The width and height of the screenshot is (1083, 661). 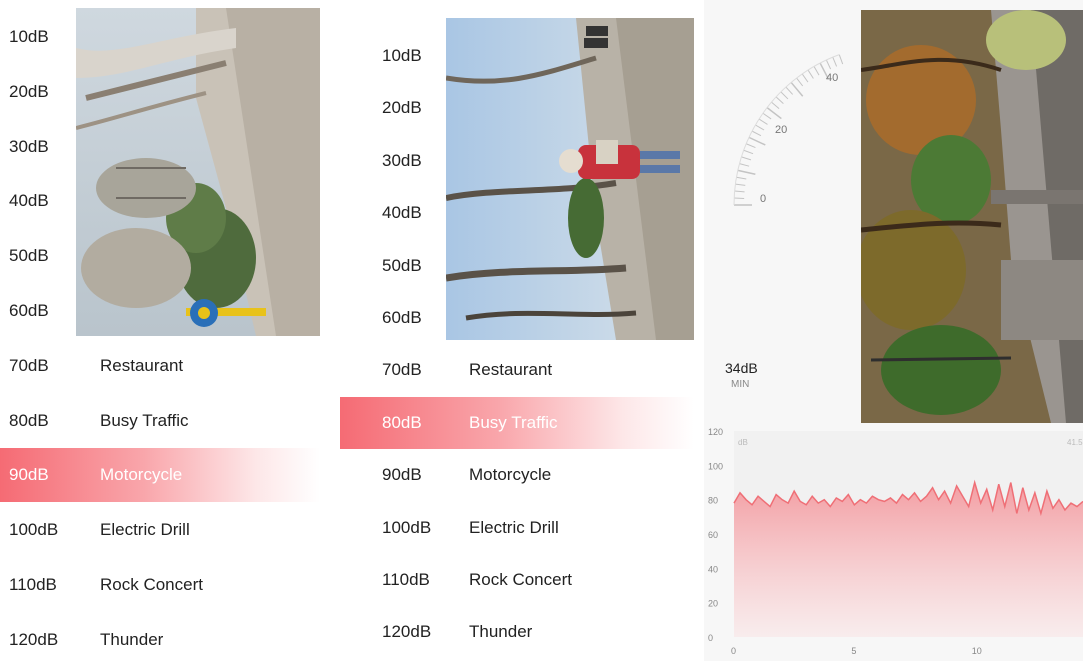 What do you see at coordinates (853, 651) in the screenshot?
I see `x-axis-tick-label: 5` at bounding box center [853, 651].